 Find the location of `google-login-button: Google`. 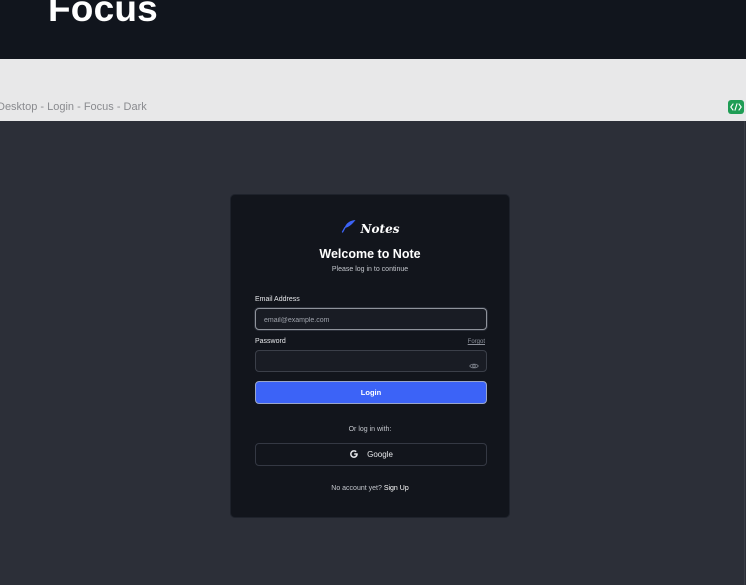

google-login-button: Google is located at coordinates (371, 454).